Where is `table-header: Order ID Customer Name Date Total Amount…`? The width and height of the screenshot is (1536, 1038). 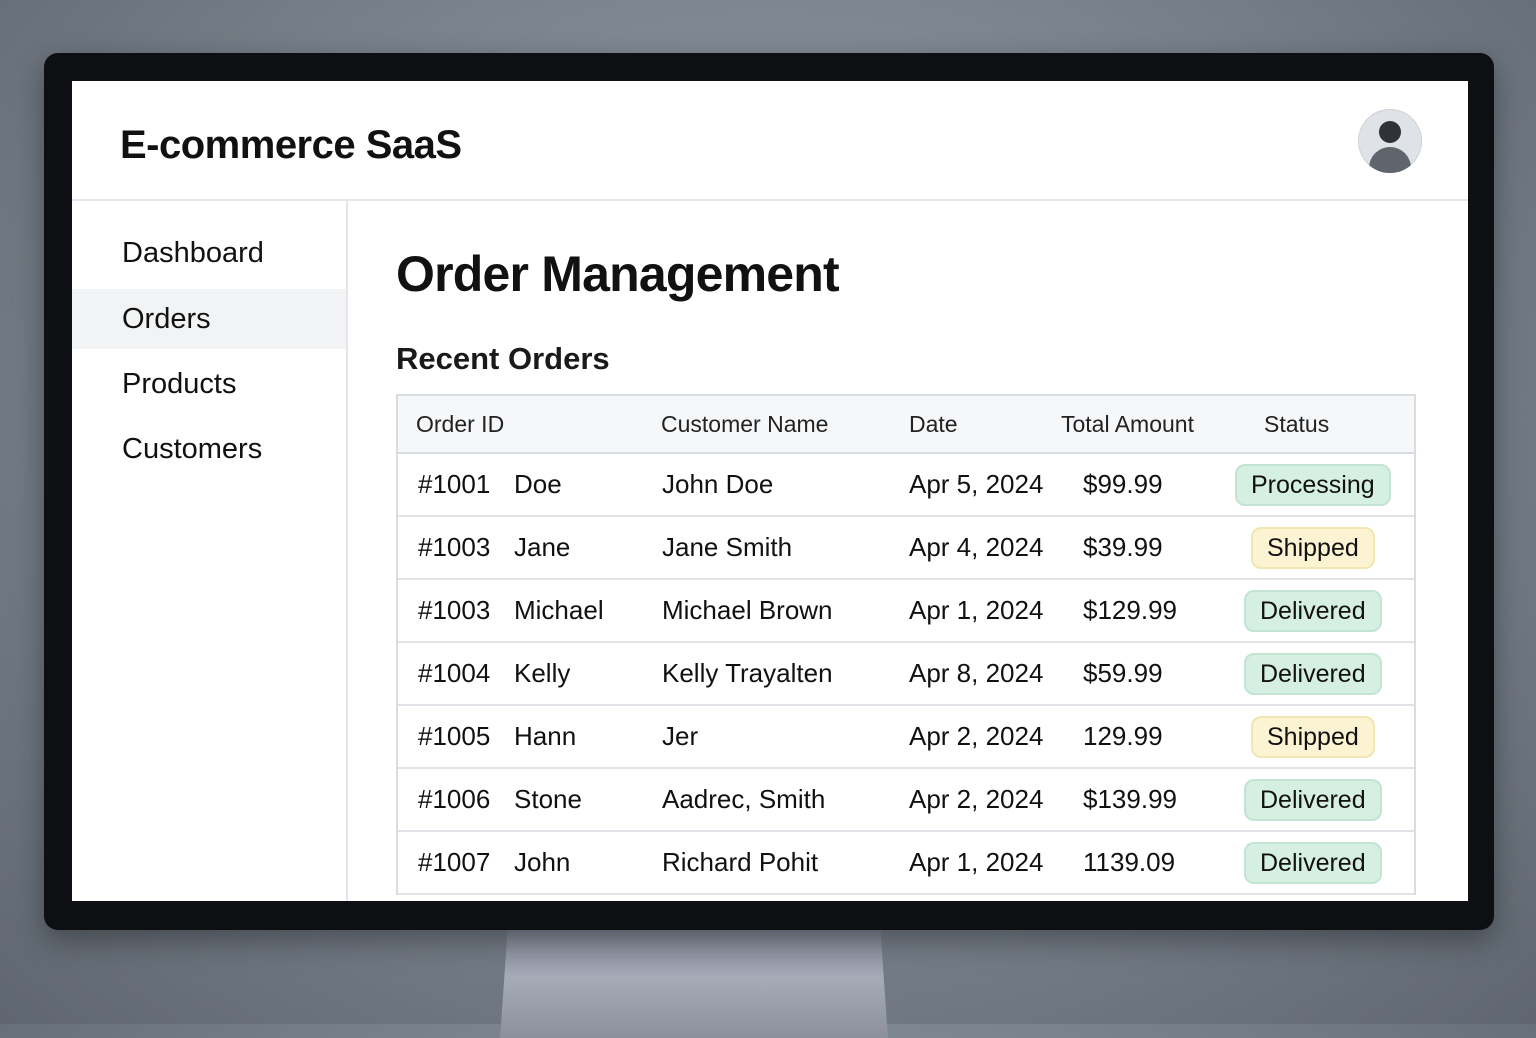
table-header: Order ID Customer Name Date Total Amount… is located at coordinates (906, 425).